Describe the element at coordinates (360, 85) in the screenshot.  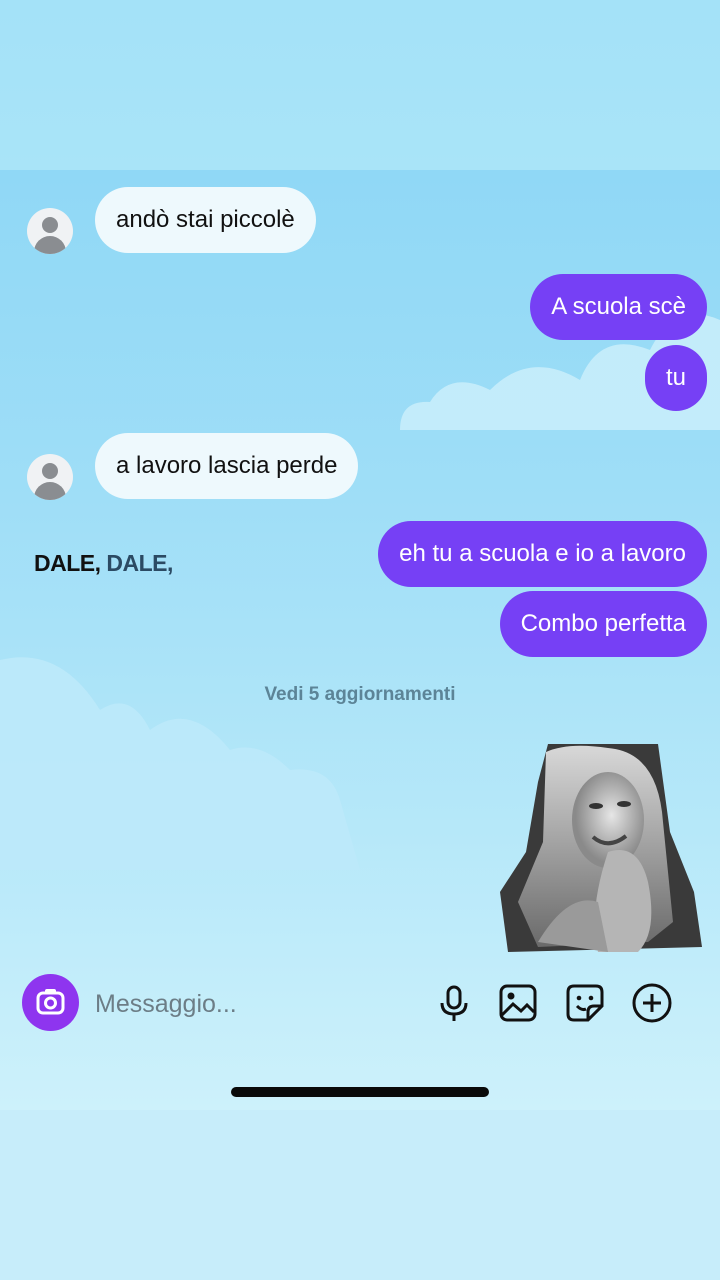
I see `top-bar` at that location.